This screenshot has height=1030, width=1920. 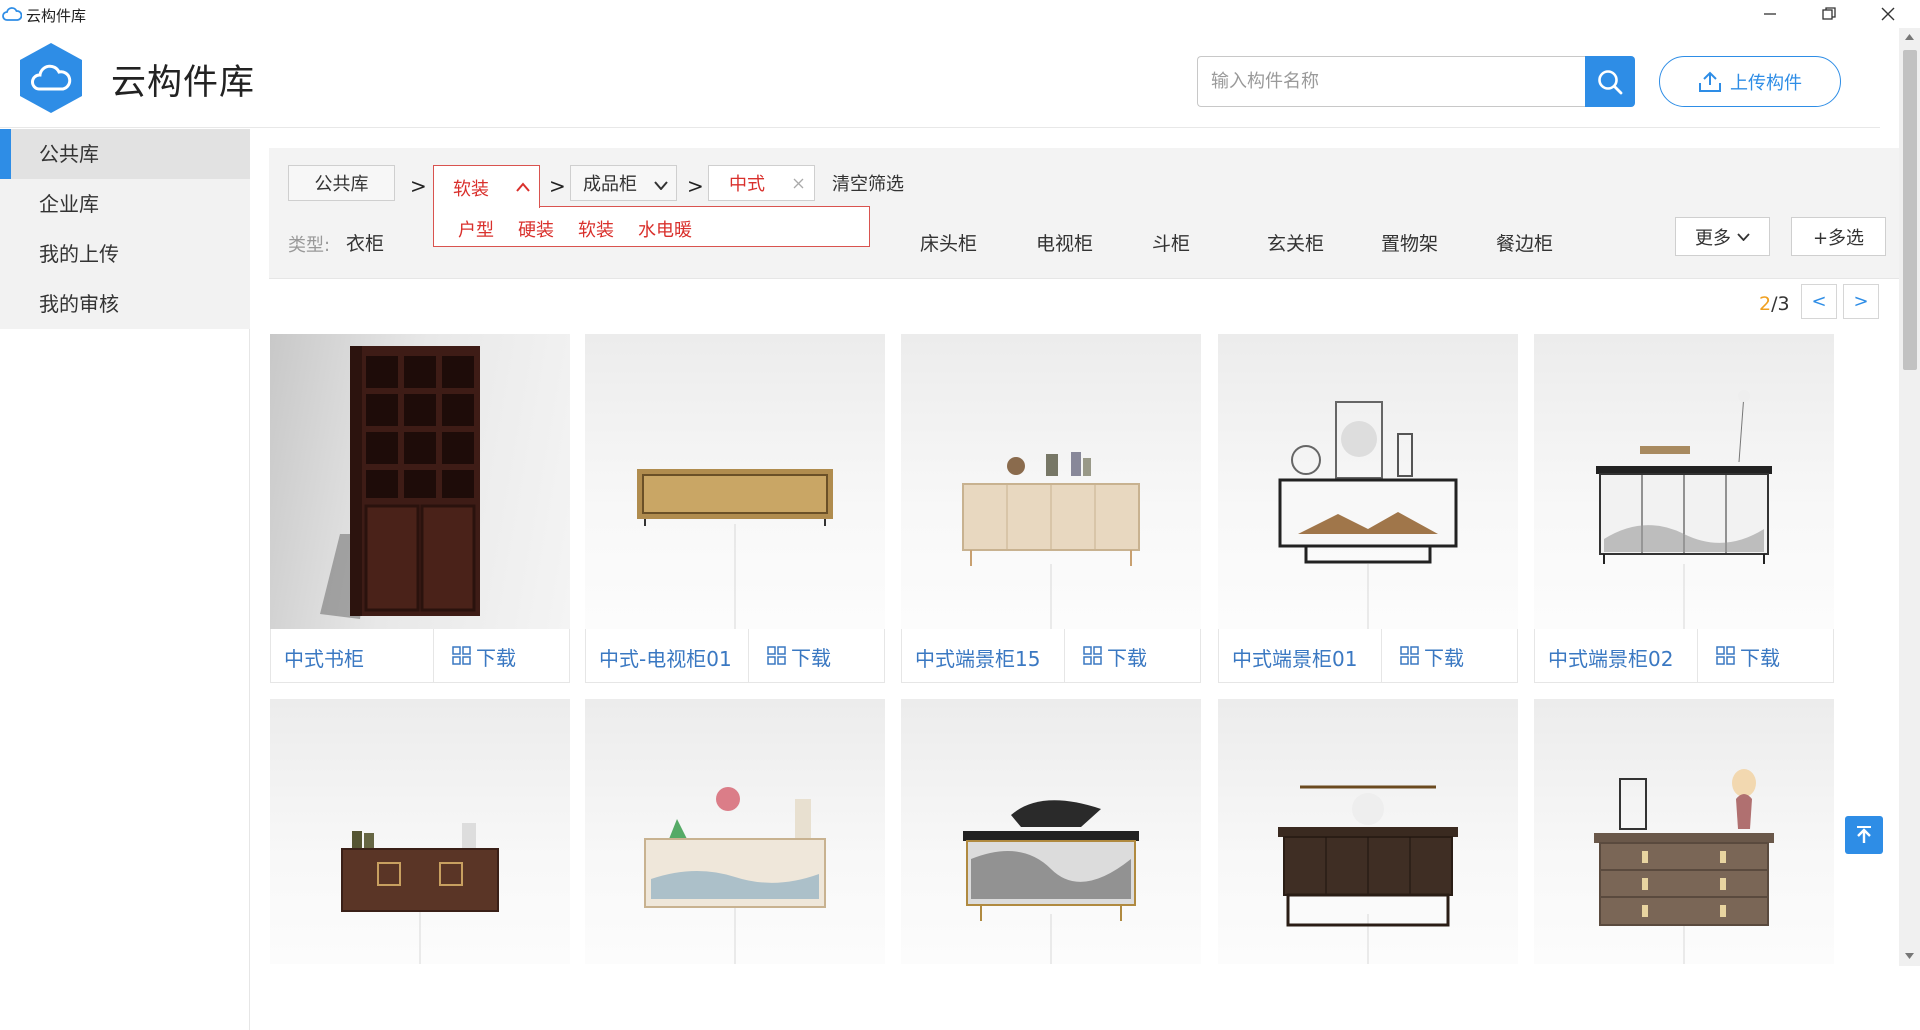 I want to click on component-name: 中式书柜, so click(x=324, y=657).